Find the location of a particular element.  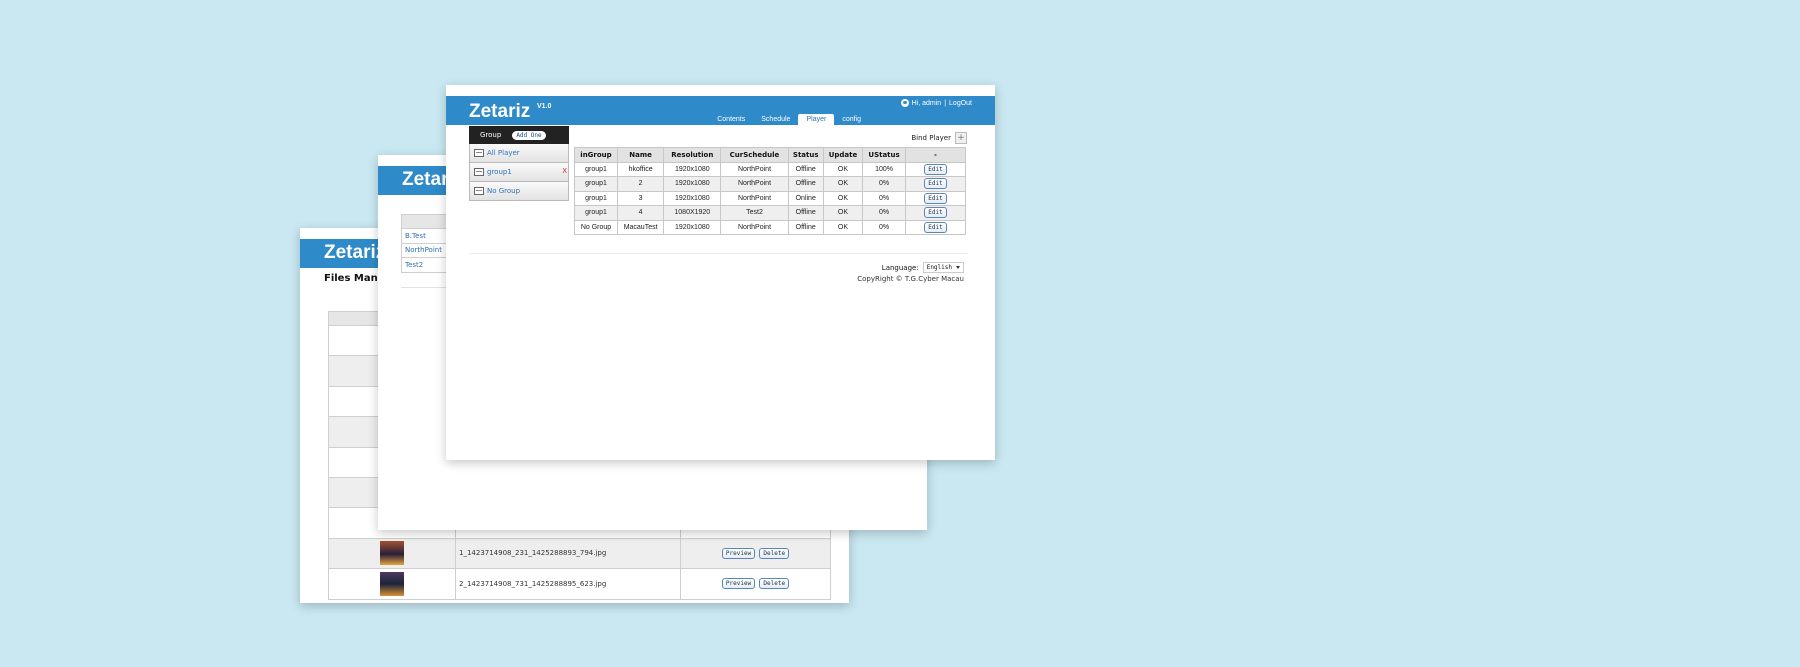

bind-player: Bind Player + is located at coordinates (939, 138).